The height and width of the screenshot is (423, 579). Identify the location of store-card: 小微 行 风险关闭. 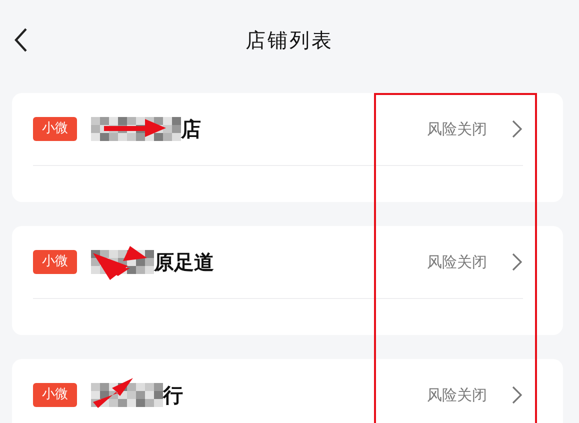
(287, 391).